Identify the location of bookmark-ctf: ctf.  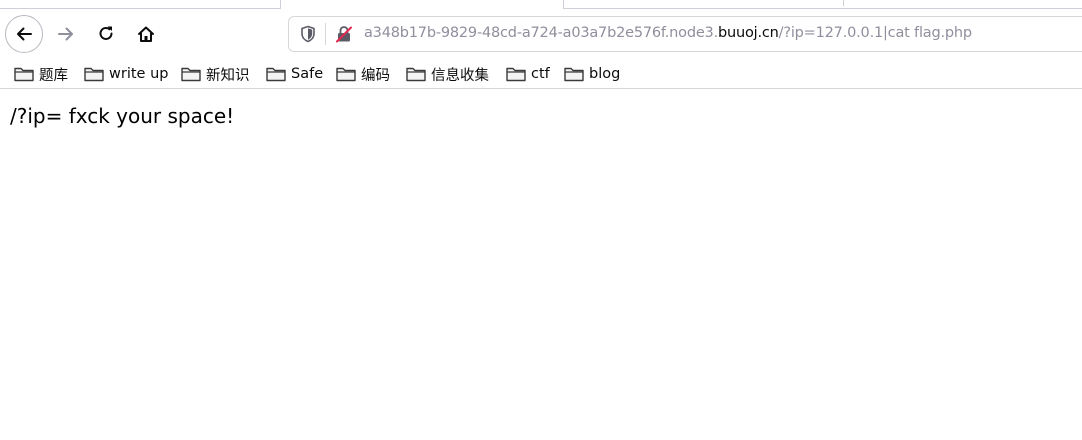
(528, 74).